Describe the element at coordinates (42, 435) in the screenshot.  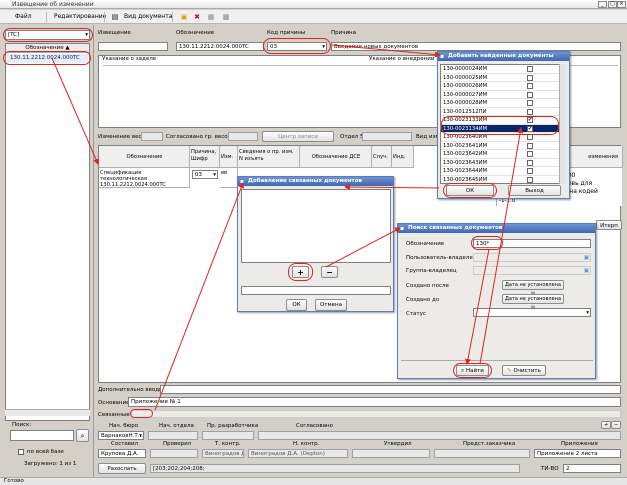
I see `search-input` at that location.